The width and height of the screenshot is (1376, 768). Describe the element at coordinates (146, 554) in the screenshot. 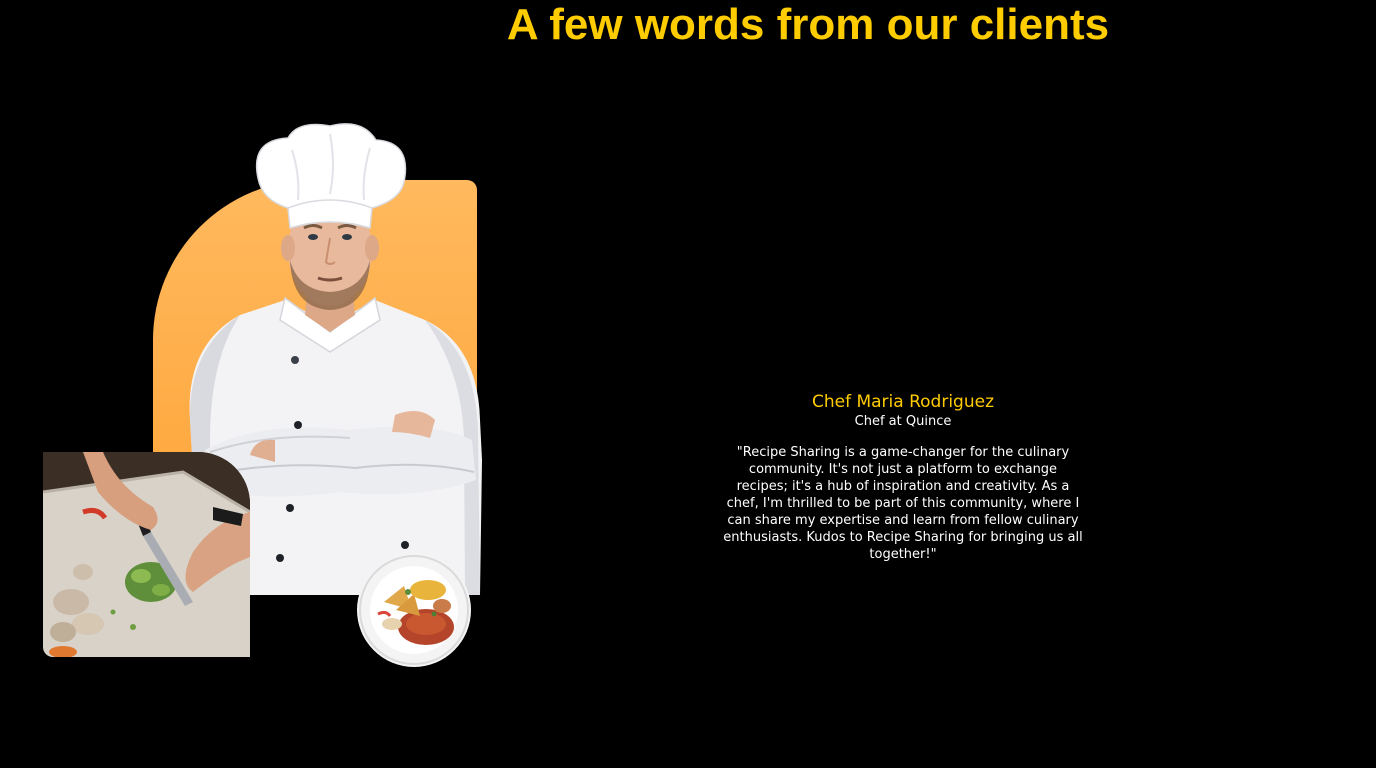

I see `chopping-vegetables-image` at that location.